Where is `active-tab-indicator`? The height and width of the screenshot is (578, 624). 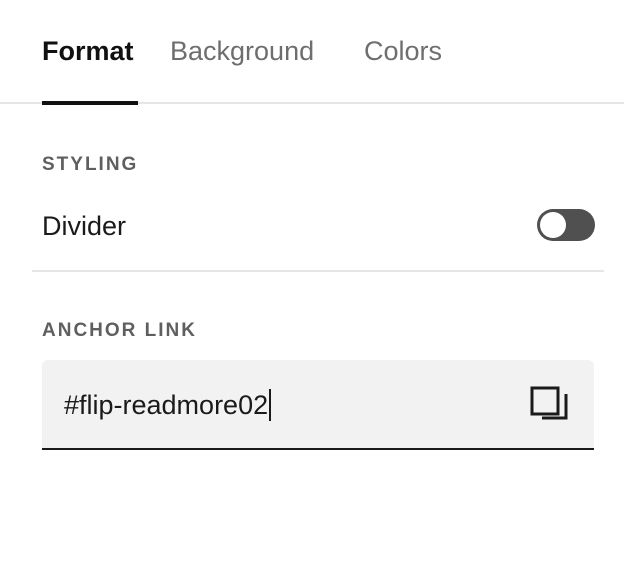 active-tab-indicator is located at coordinates (90, 103).